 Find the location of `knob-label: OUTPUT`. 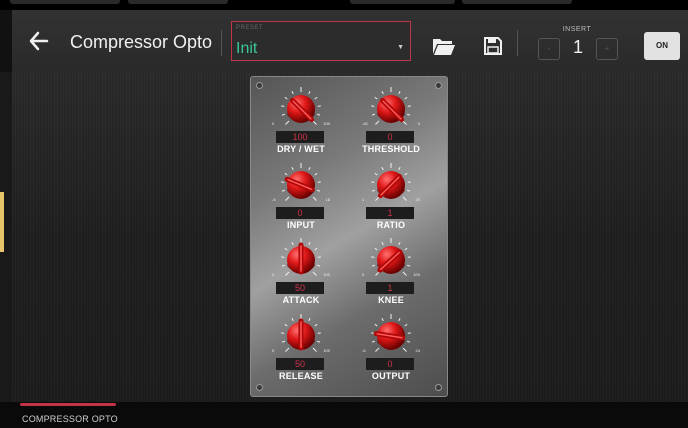

knob-label: OUTPUT is located at coordinates (391, 376).